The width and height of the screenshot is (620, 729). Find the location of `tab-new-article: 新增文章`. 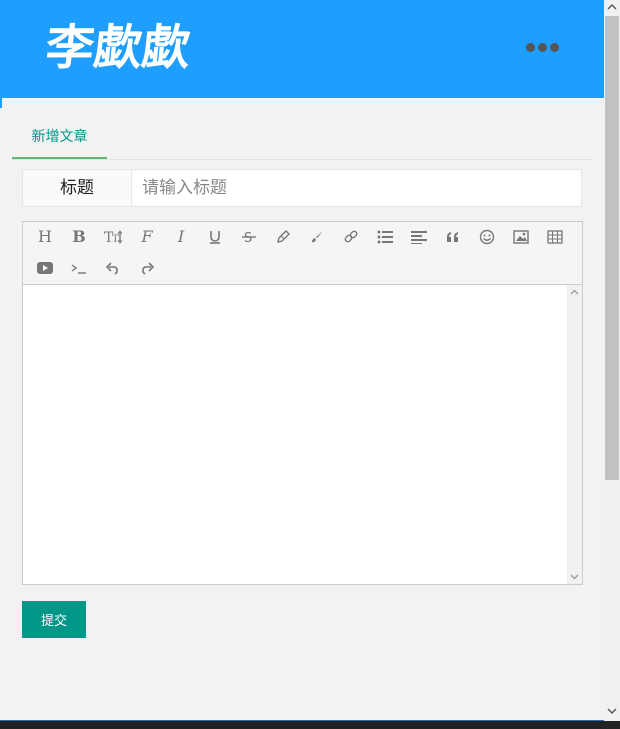

tab-new-article: 新增文章 is located at coordinates (59, 138).